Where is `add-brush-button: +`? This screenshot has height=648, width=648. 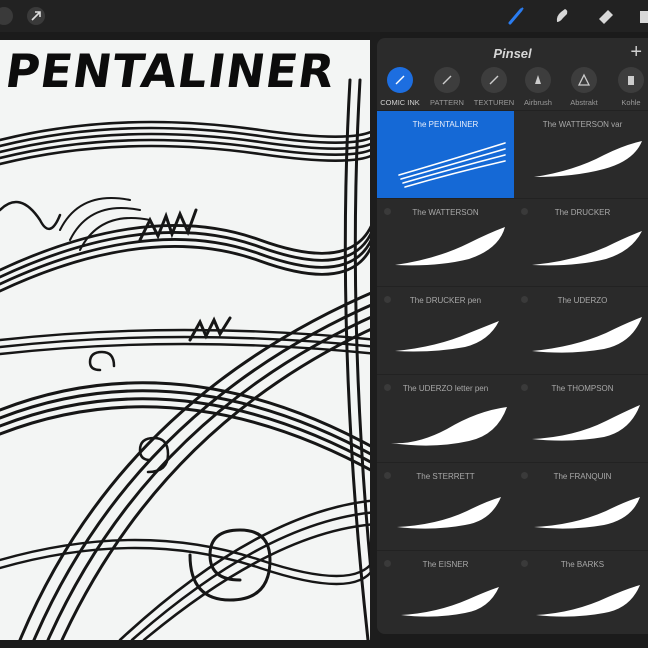
add-brush-button: + is located at coordinates (636, 52).